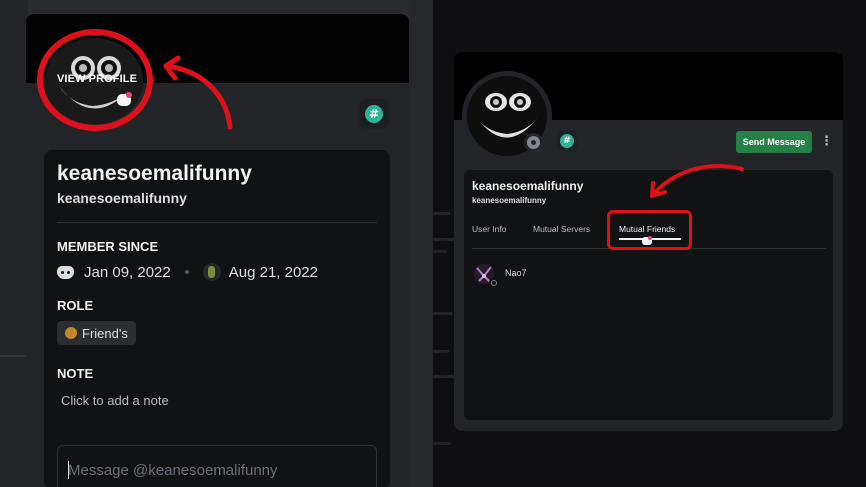 Image resolution: width=866 pixels, height=487 pixels. I want to click on tab-user-info: User Info, so click(489, 229).